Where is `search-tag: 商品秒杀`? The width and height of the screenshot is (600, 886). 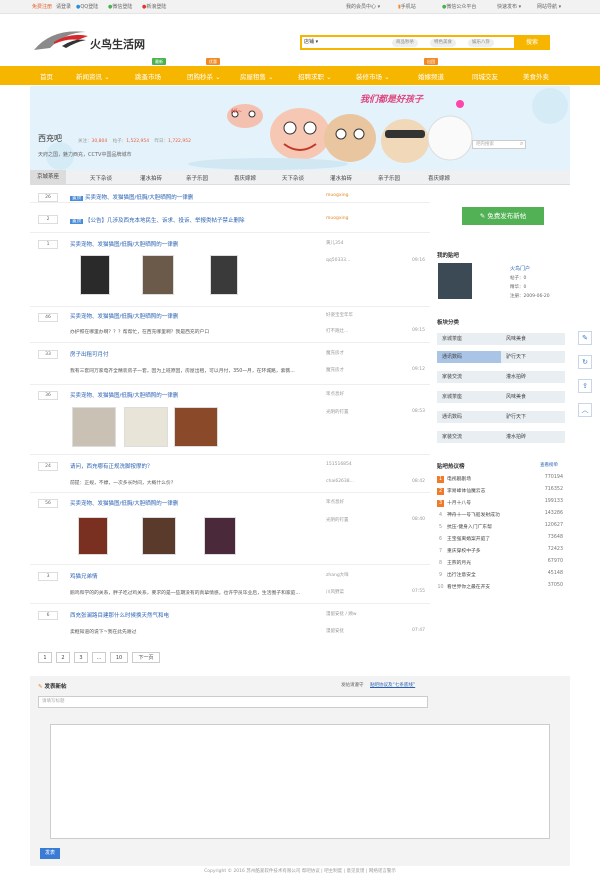 search-tag: 商品秒杀 is located at coordinates (405, 43).